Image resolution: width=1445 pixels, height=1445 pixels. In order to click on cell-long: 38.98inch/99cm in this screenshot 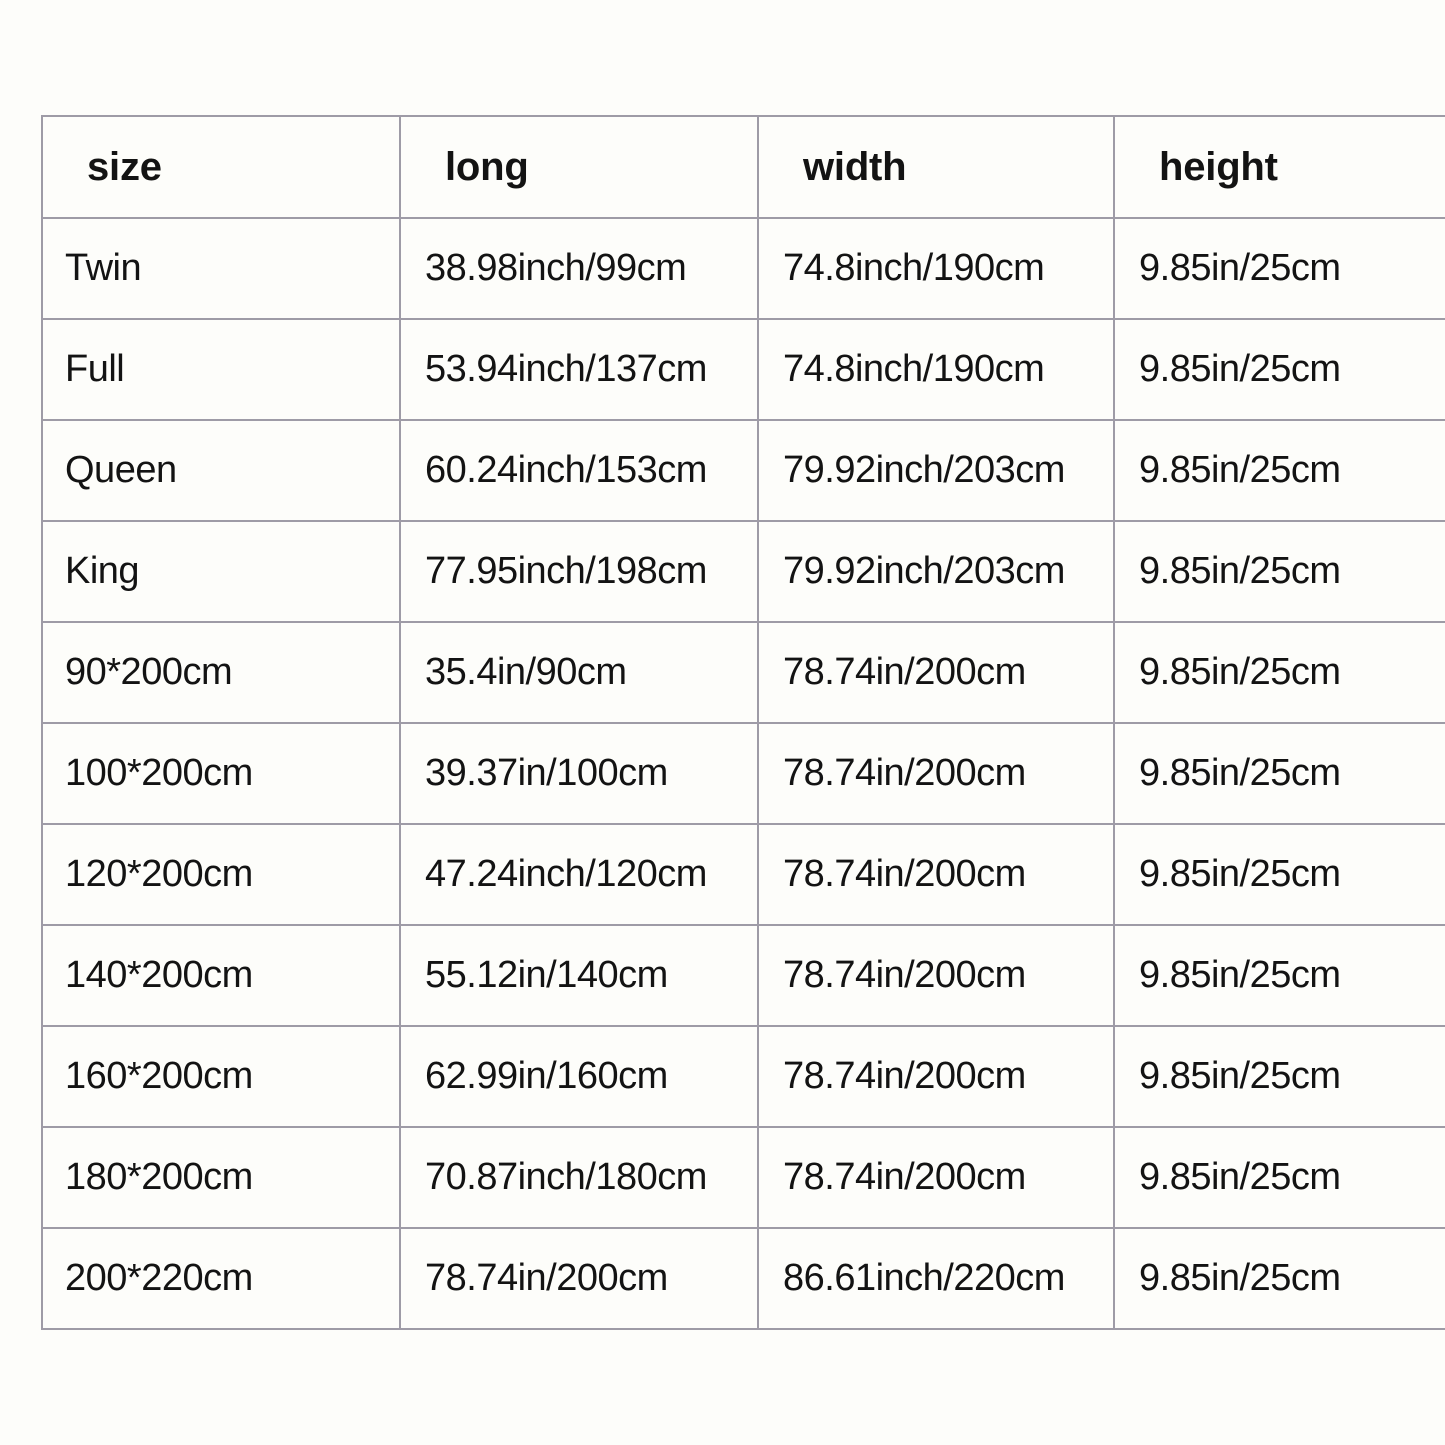, I will do `click(579, 268)`.